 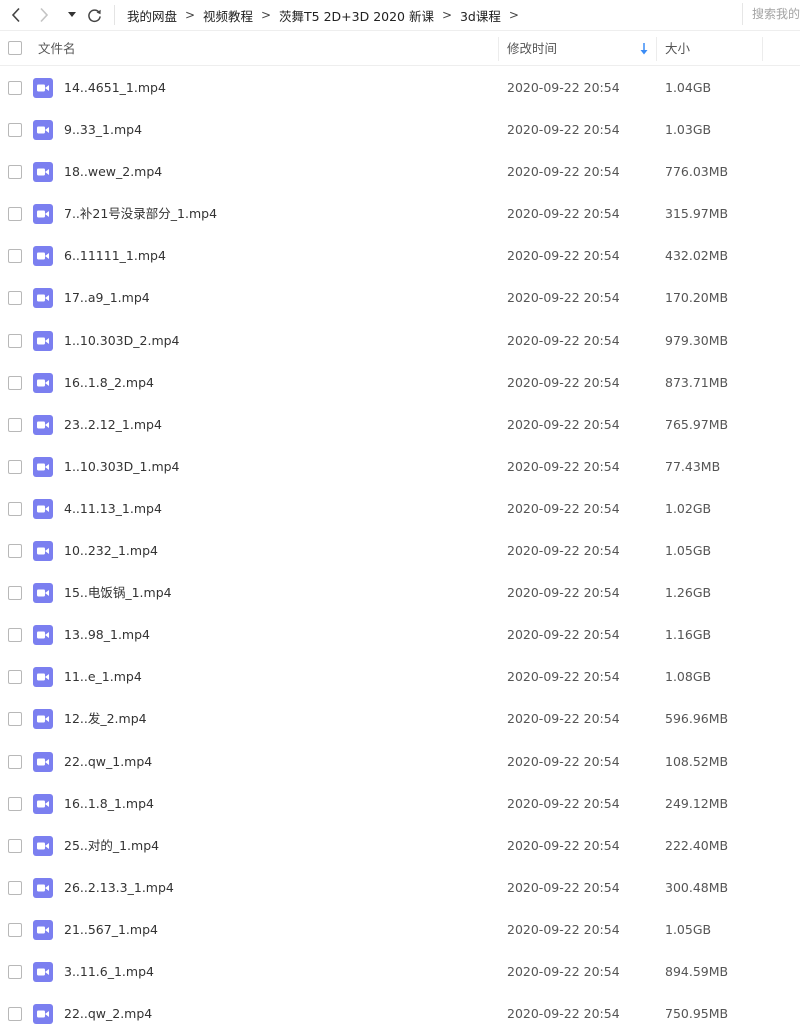 I want to click on file-name: 17..a9_1.mp4, so click(x=107, y=298).